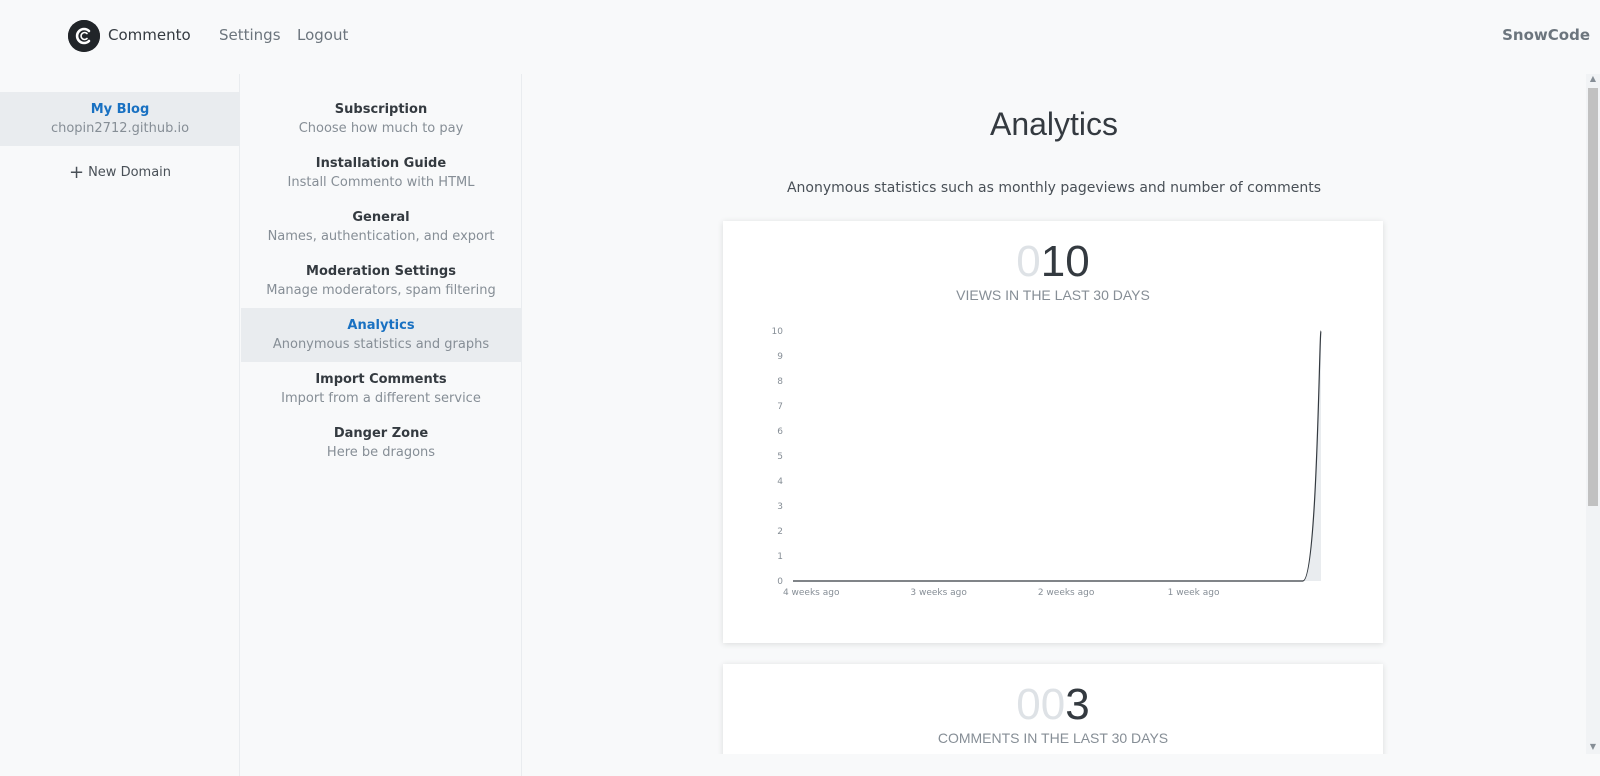 The height and width of the screenshot is (776, 1600). I want to click on settings-item-title: General, so click(381, 217).